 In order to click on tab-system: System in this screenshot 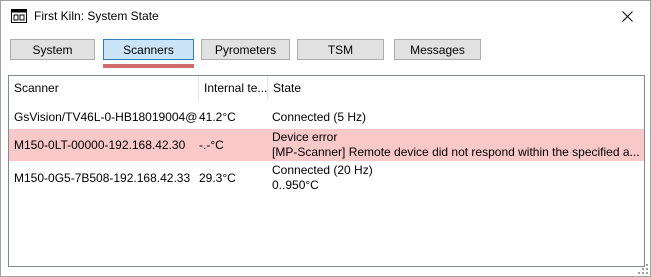, I will do `click(52, 49)`.